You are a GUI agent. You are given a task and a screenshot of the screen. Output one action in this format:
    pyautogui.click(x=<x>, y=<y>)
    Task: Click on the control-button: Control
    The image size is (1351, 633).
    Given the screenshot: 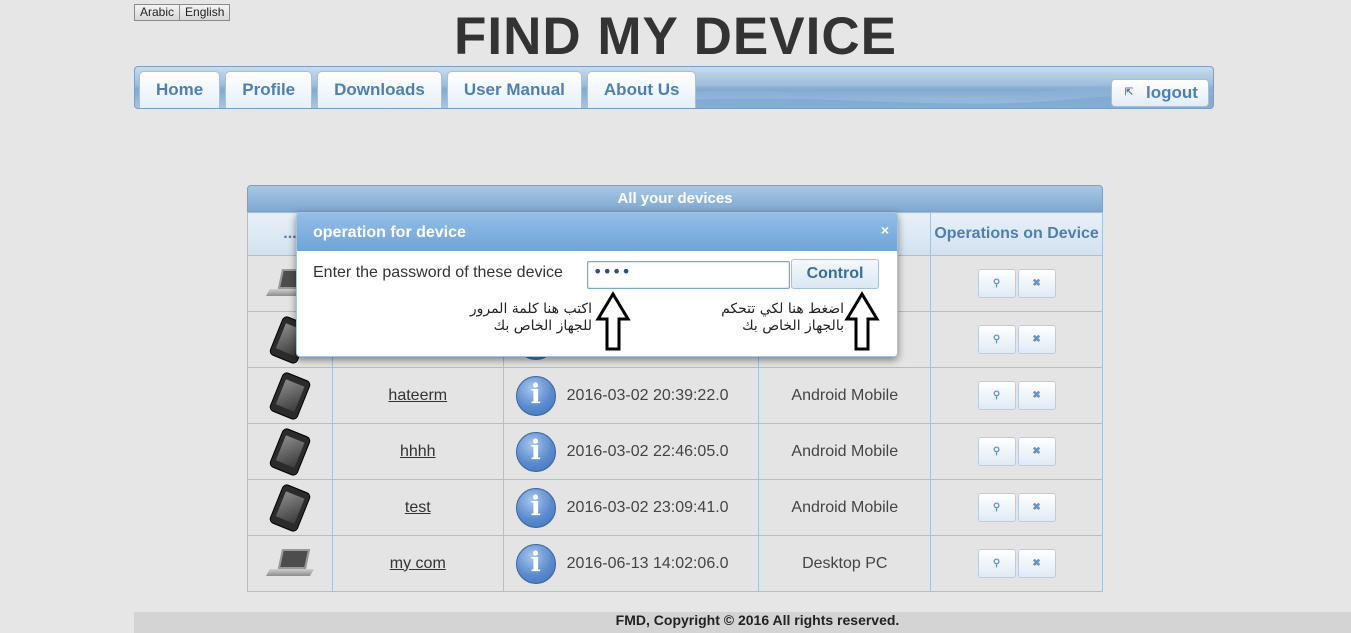 What is the action you would take?
    pyautogui.click(x=835, y=274)
    